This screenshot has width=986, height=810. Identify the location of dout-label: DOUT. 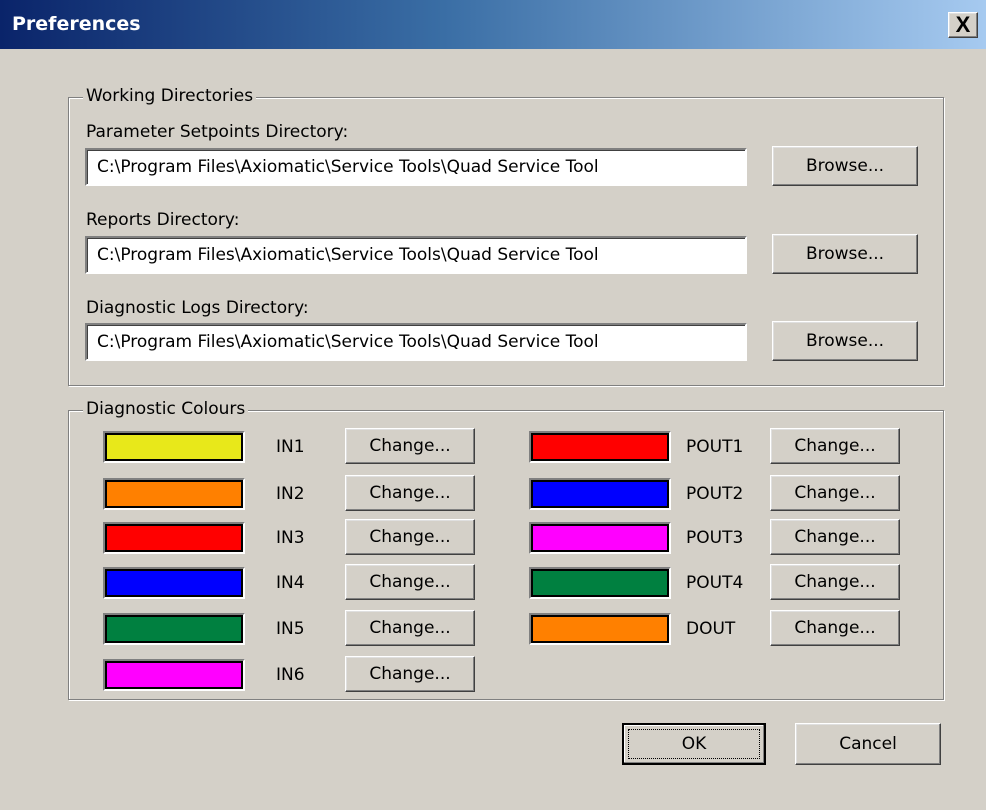
(711, 629).